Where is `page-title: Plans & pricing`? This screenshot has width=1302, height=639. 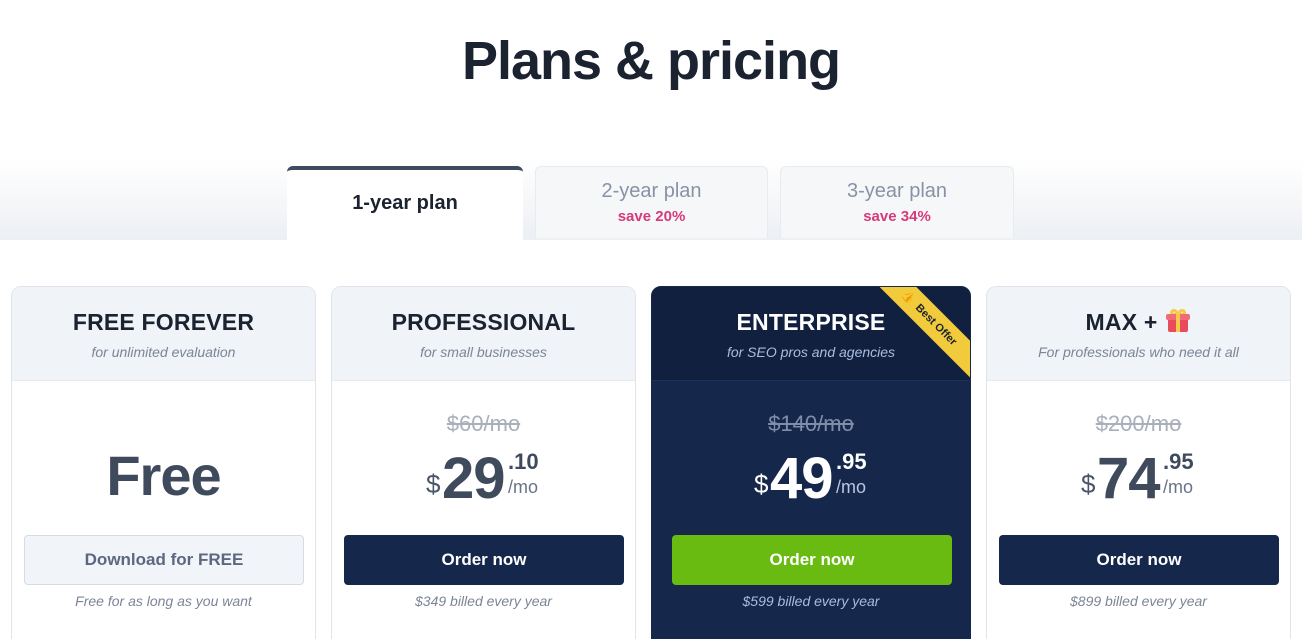 page-title: Plans & pricing is located at coordinates (651, 61).